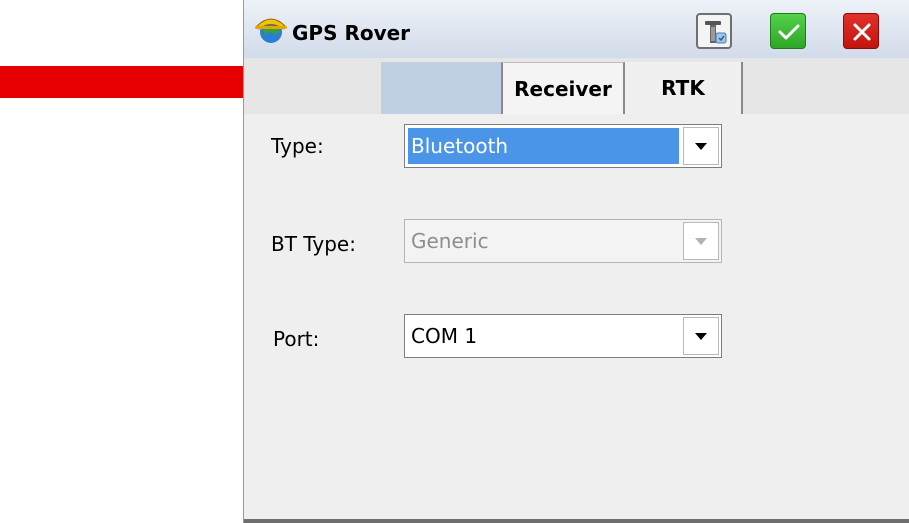 This screenshot has width=909, height=523. What do you see at coordinates (684, 88) in the screenshot?
I see `tab-rtk: RTK` at bounding box center [684, 88].